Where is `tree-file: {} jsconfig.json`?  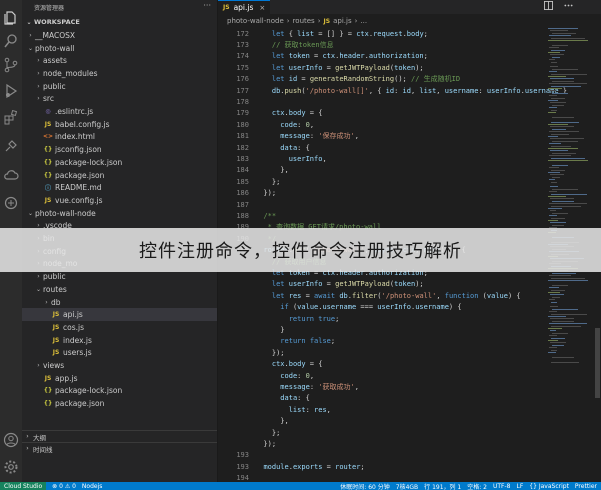
tree-file: {} jsconfig.json is located at coordinates (119, 149).